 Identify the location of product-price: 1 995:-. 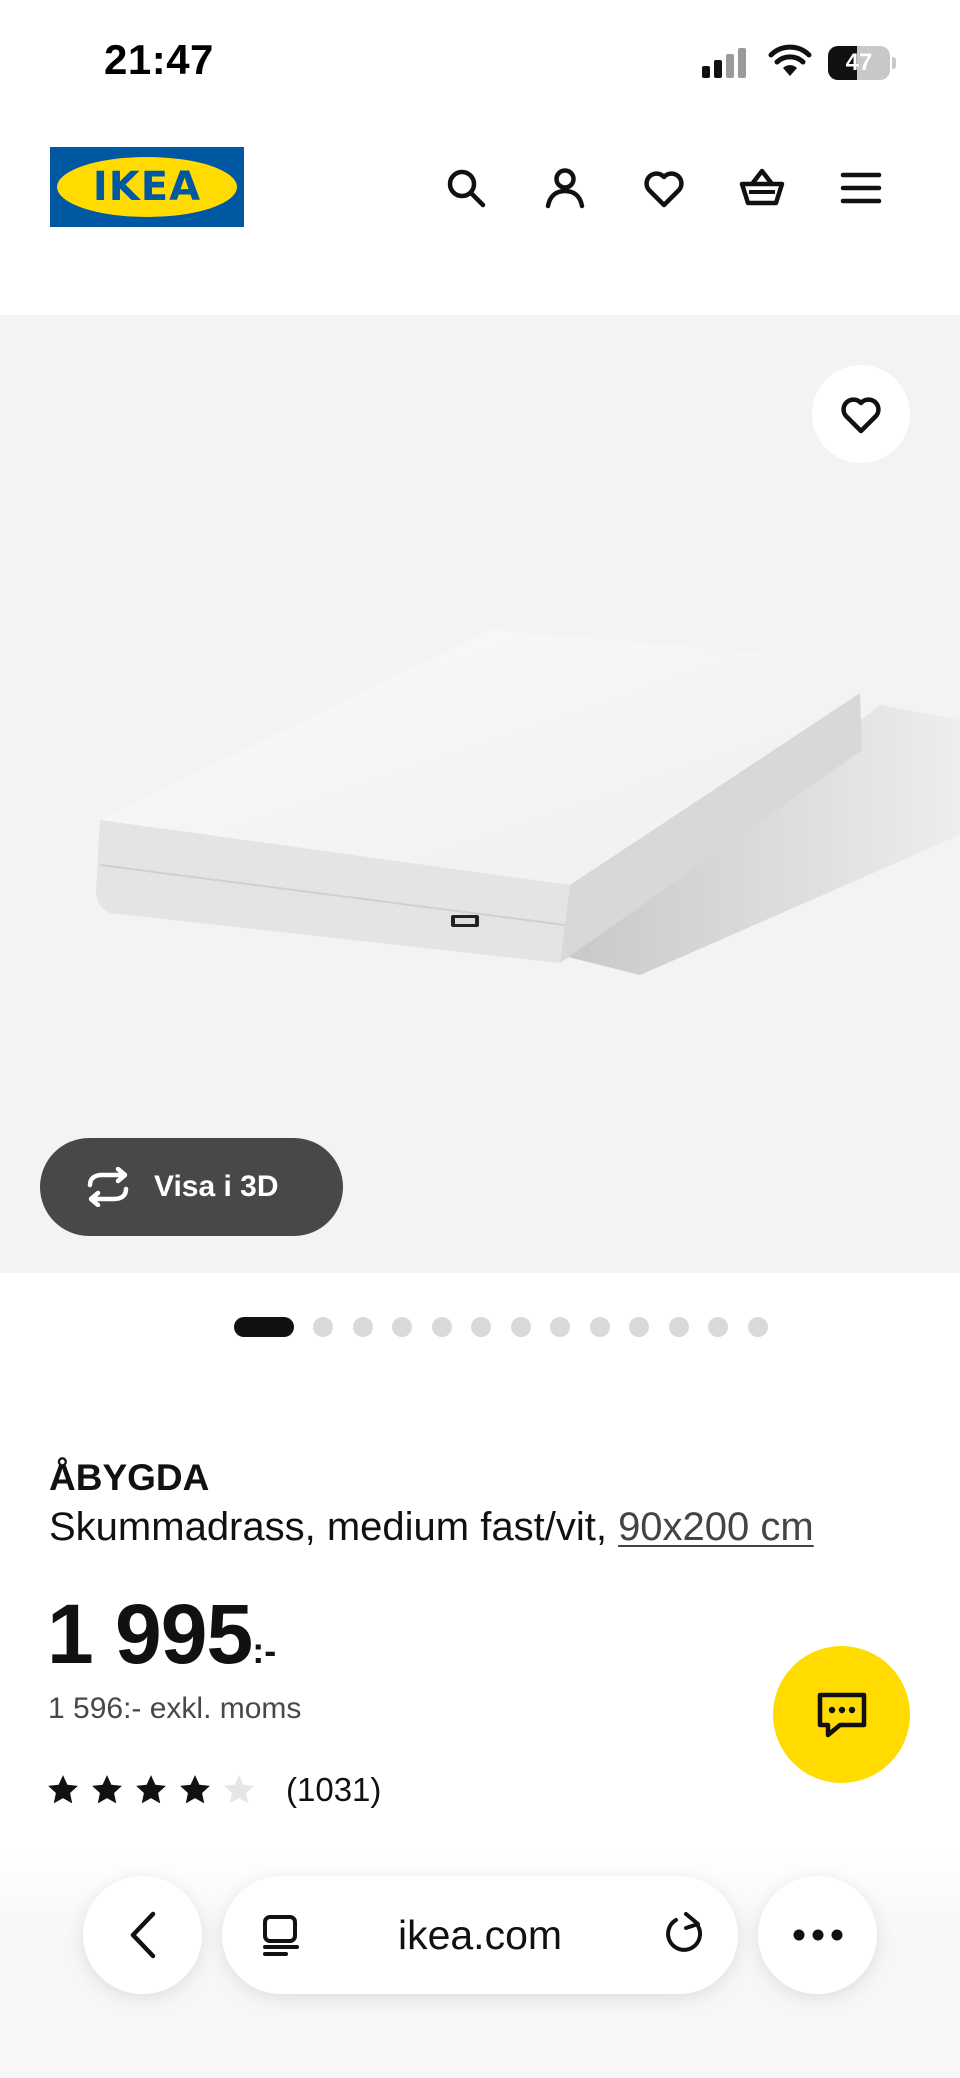
(161, 1634).